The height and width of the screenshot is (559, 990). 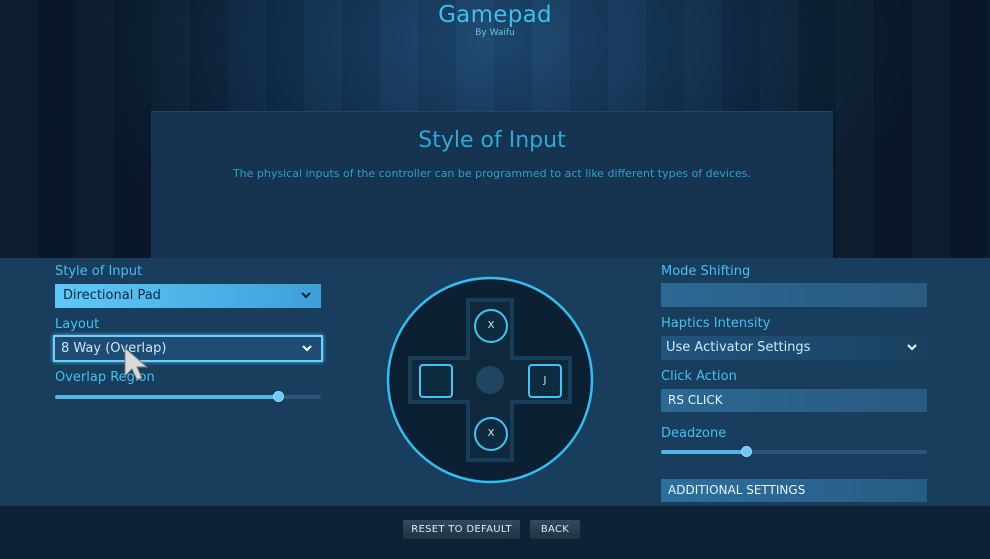 What do you see at coordinates (794, 295) in the screenshot?
I see `mode-shifting-field` at bounding box center [794, 295].